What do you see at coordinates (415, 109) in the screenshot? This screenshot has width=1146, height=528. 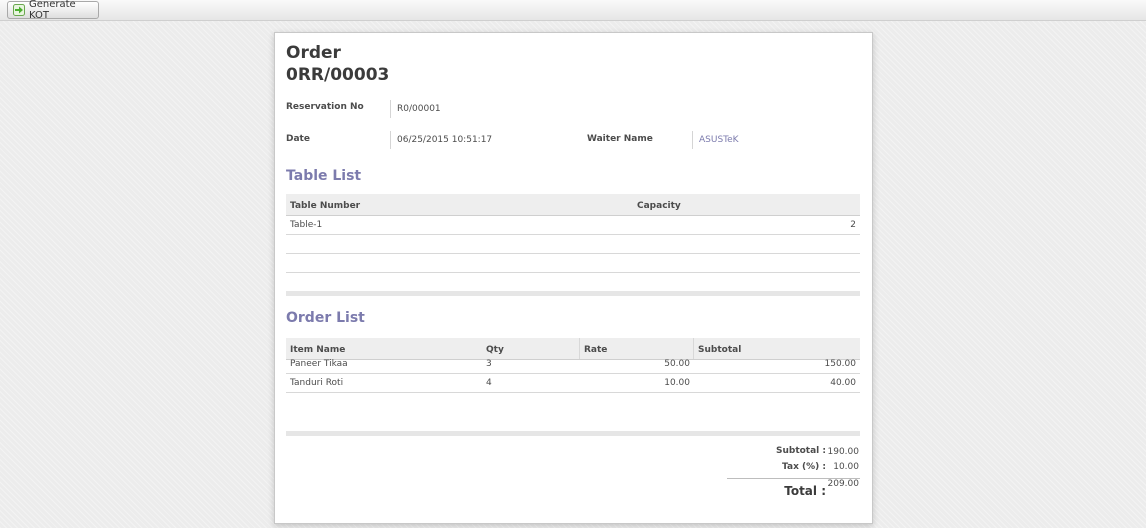 I see `reservation-no-field: R0/00001` at bounding box center [415, 109].